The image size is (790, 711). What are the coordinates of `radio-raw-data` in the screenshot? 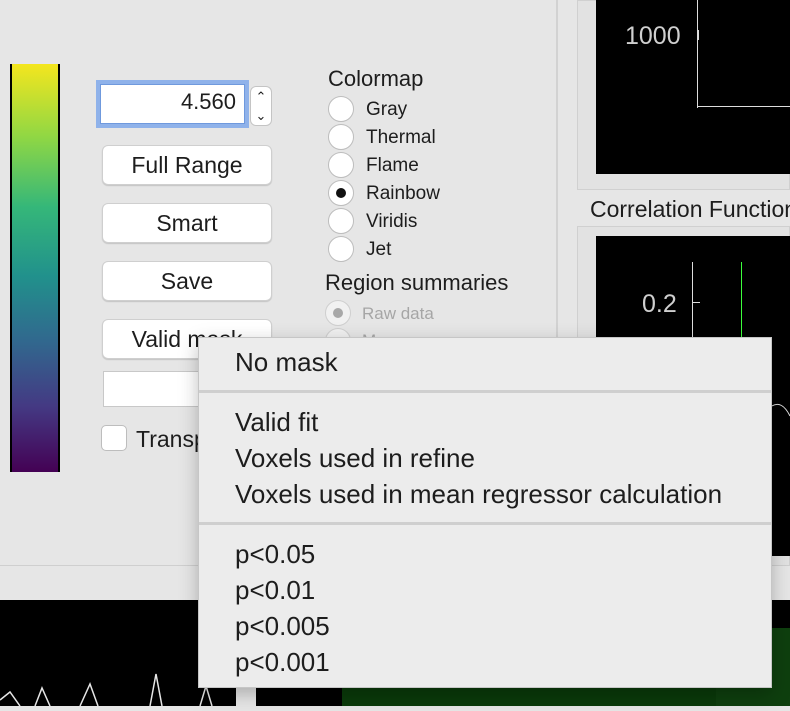 It's located at (338, 313).